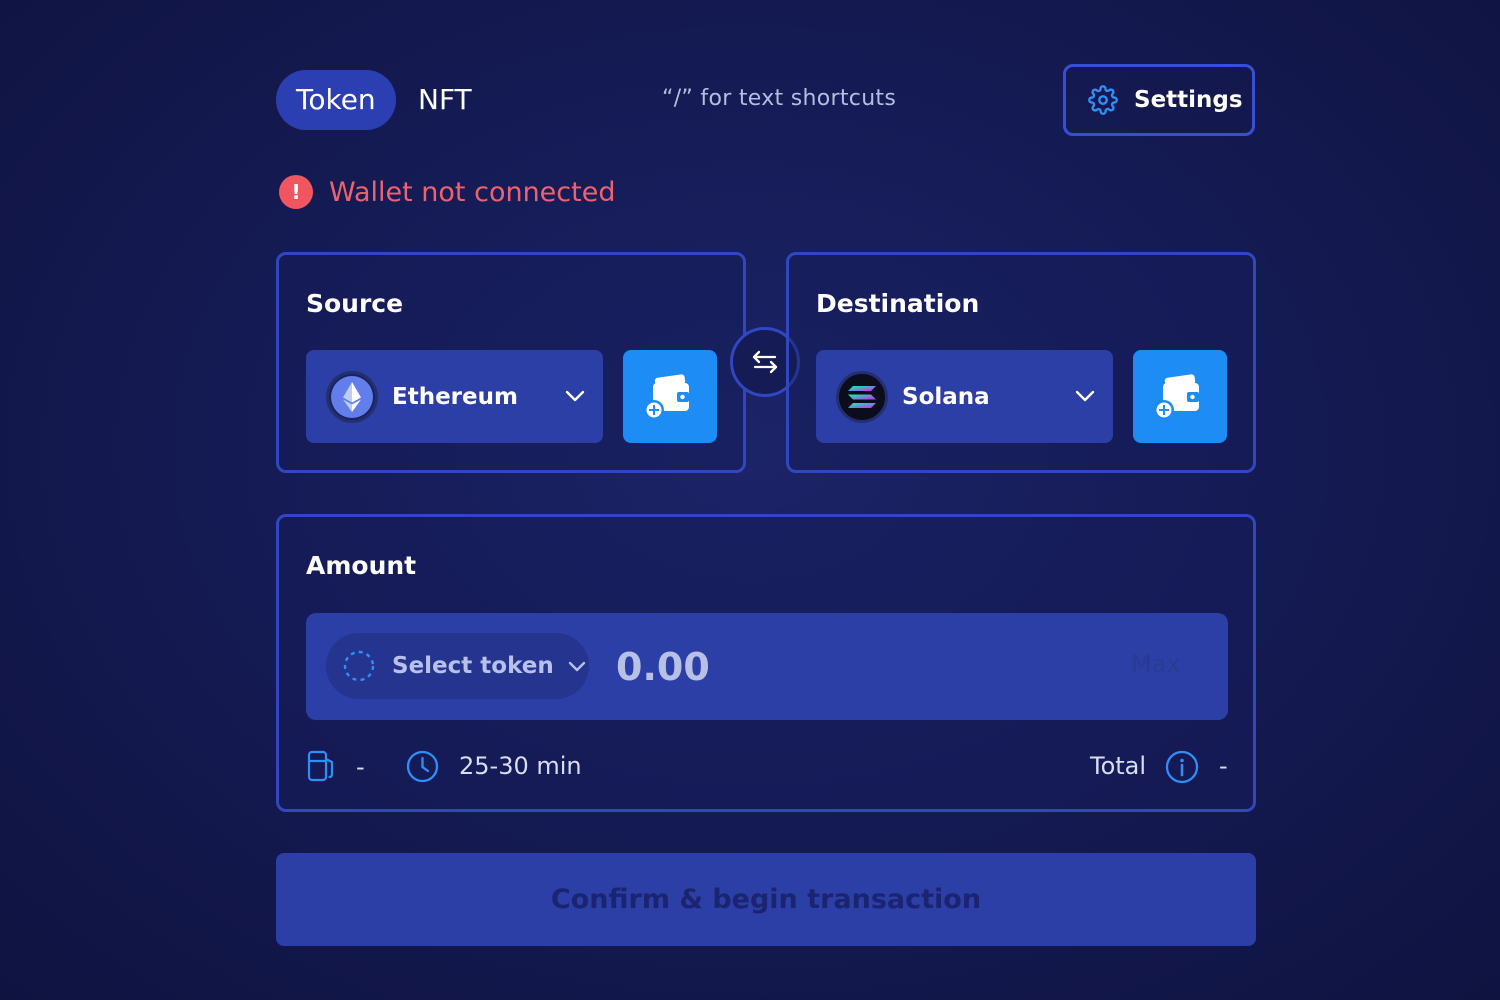 The image size is (1500, 1000). I want to click on amount-input-row: Select token Max, so click(767, 666).